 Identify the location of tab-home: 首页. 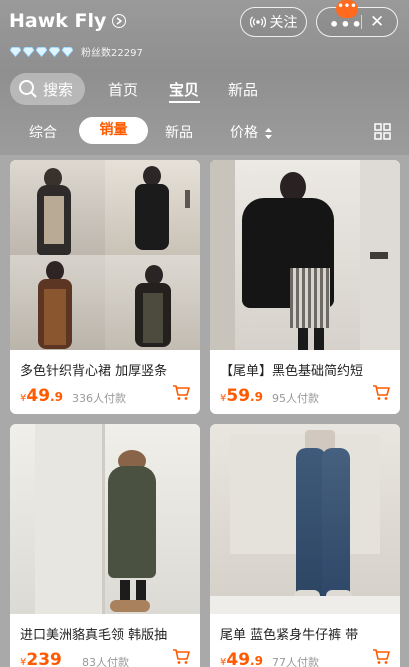
(123, 89).